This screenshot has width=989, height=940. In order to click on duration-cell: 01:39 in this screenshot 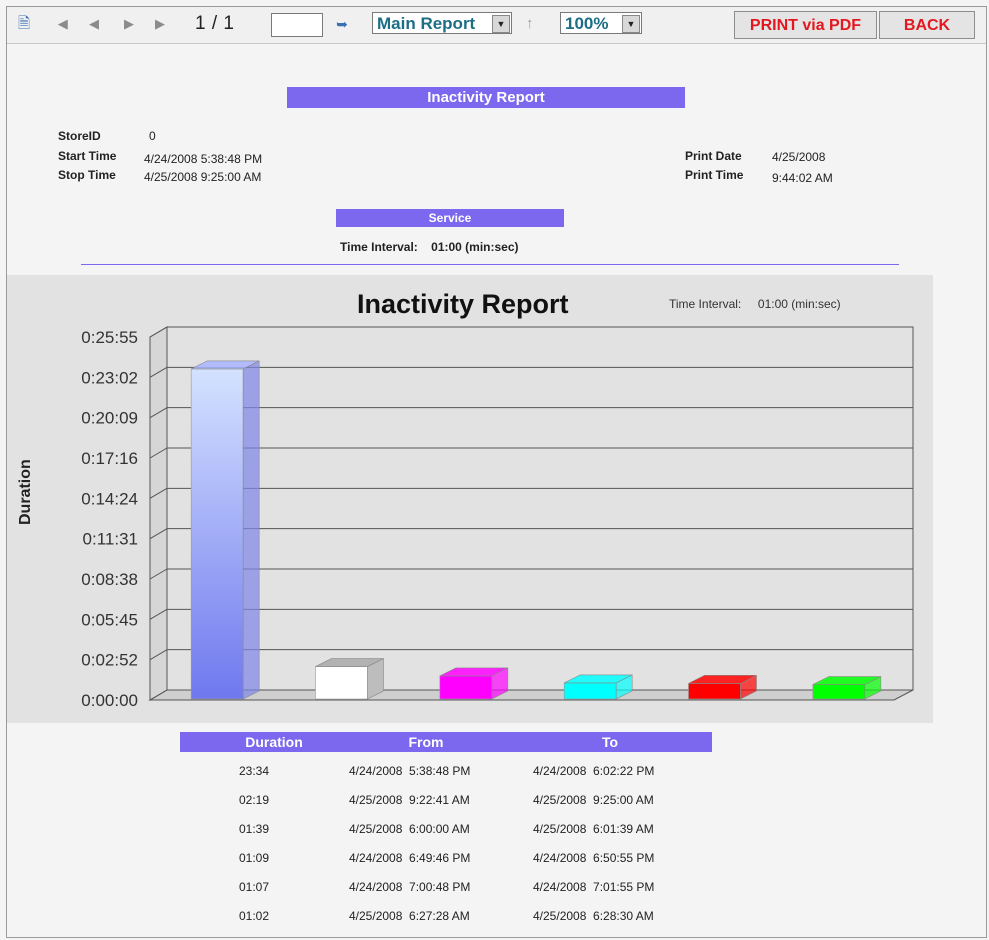, I will do `click(254, 829)`.